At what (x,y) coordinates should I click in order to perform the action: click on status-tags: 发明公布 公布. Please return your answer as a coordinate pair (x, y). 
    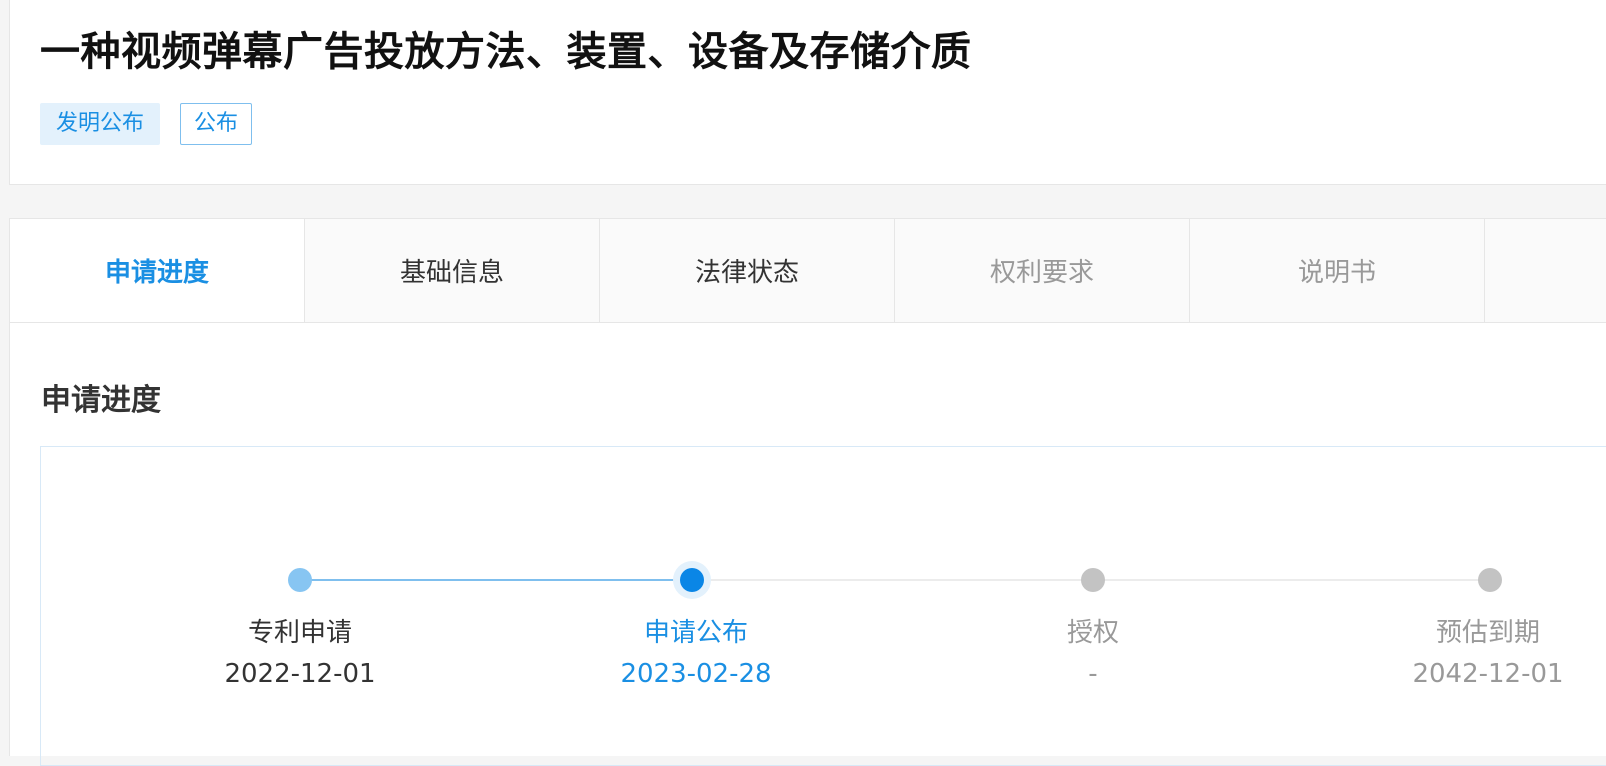
    Looking at the image, I should click on (146, 124).